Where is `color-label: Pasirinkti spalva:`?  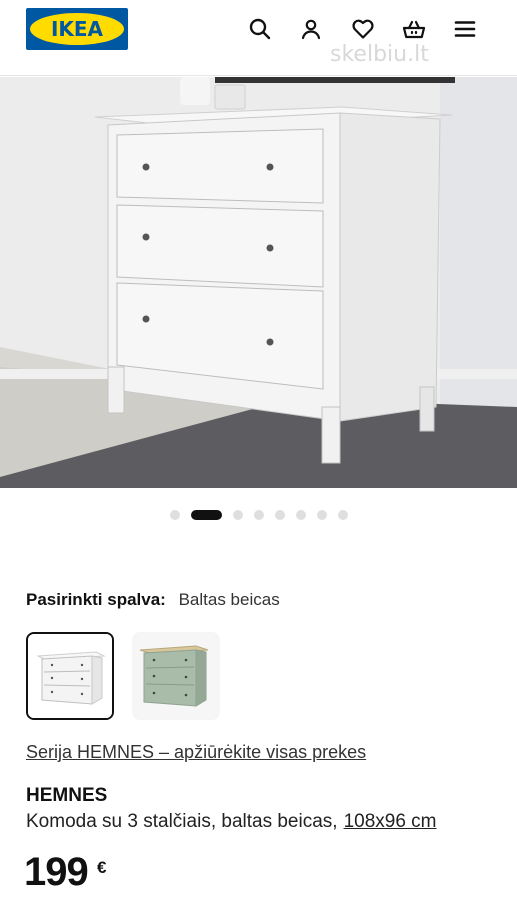
color-label: Pasirinkti spalva: is located at coordinates (96, 599).